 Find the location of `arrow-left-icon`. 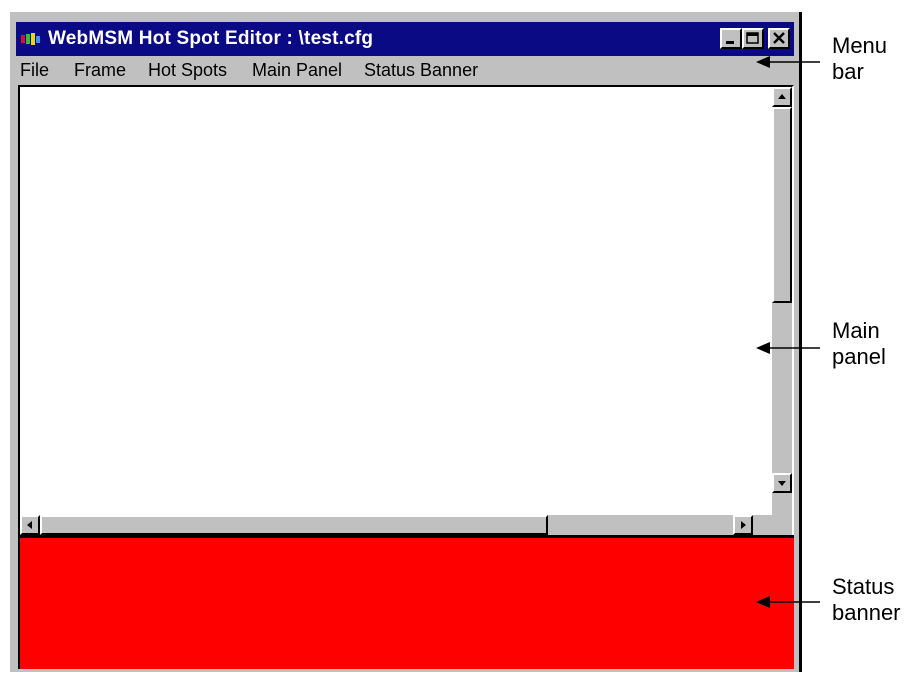

arrow-left-icon is located at coordinates (29, 525).